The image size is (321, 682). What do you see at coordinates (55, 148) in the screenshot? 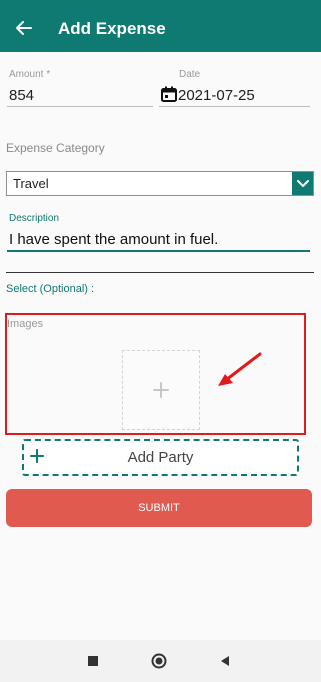
I see `category-label: Expense Category` at bounding box center [55, 148].